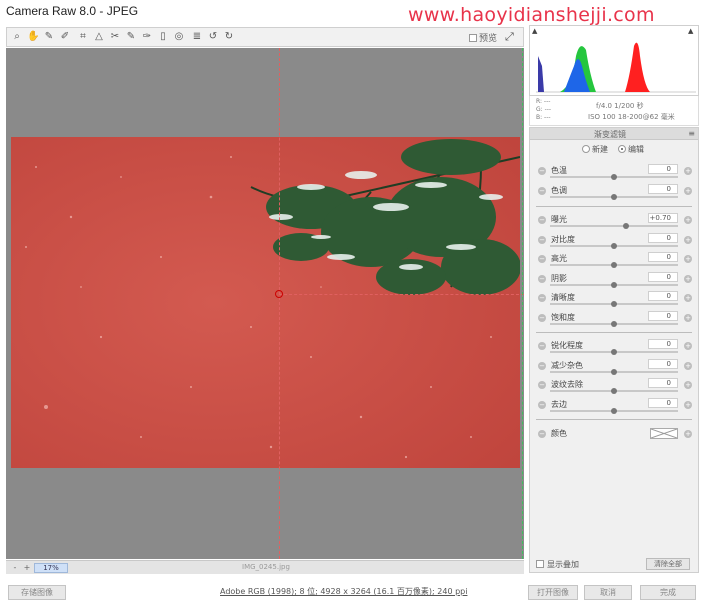 The image size is (705, 609). I want to click on done-button: 完成, so click(668, 592).